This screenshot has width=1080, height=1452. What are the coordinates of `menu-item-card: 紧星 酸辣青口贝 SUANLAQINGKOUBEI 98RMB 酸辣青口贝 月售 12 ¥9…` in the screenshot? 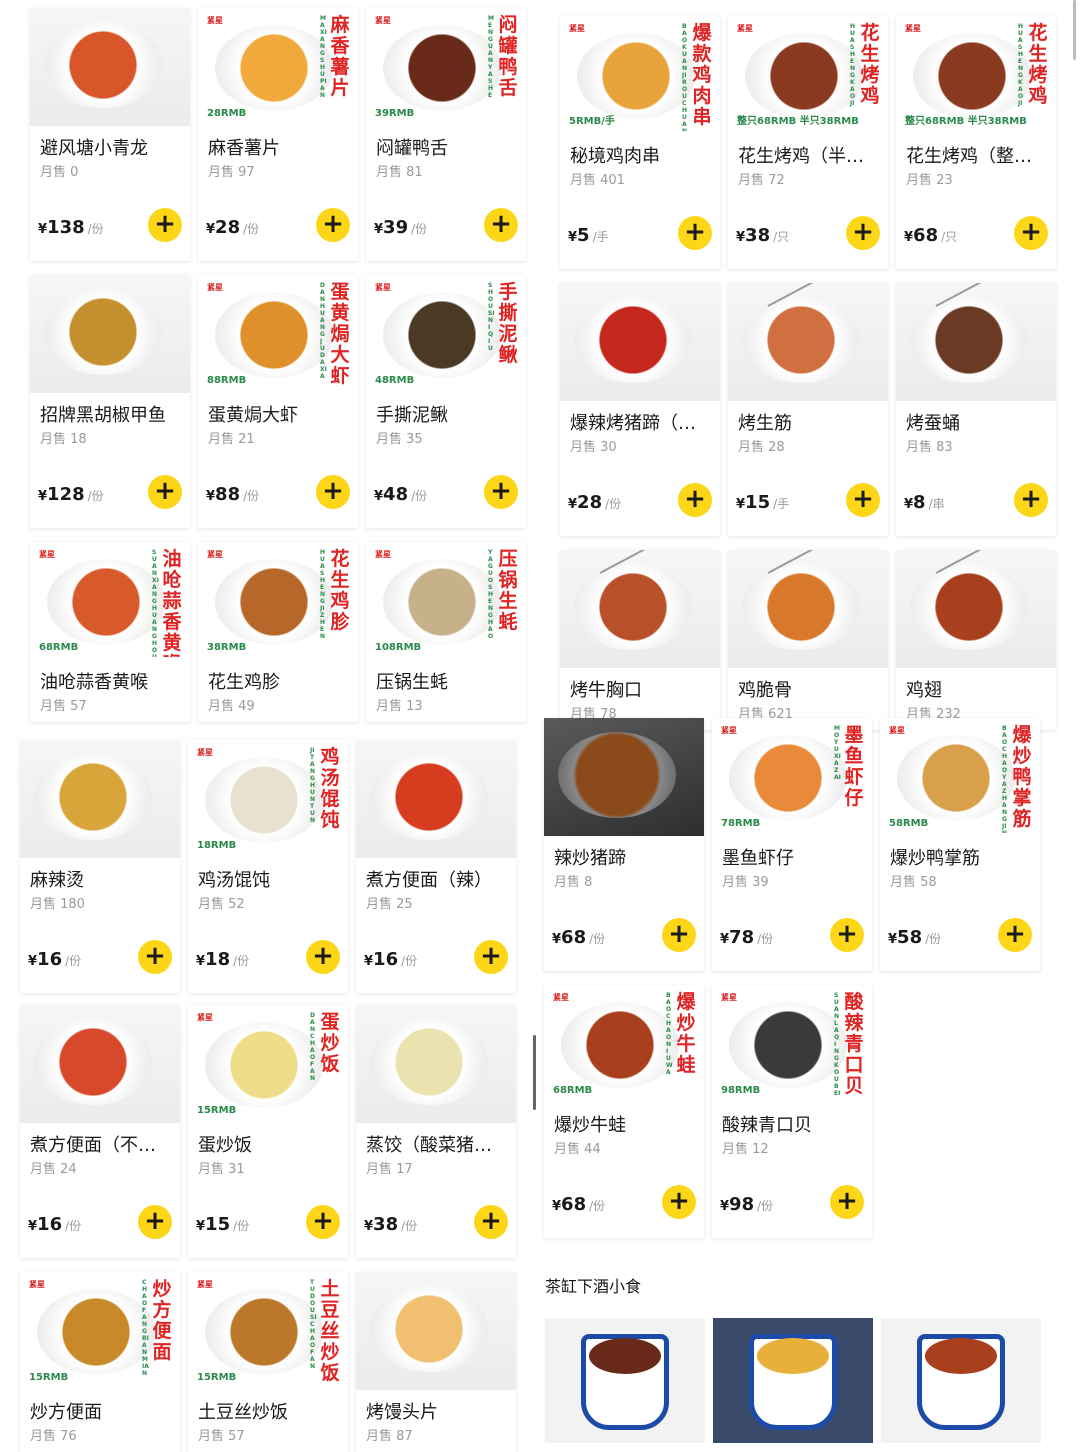 It's located at (792, 1111).